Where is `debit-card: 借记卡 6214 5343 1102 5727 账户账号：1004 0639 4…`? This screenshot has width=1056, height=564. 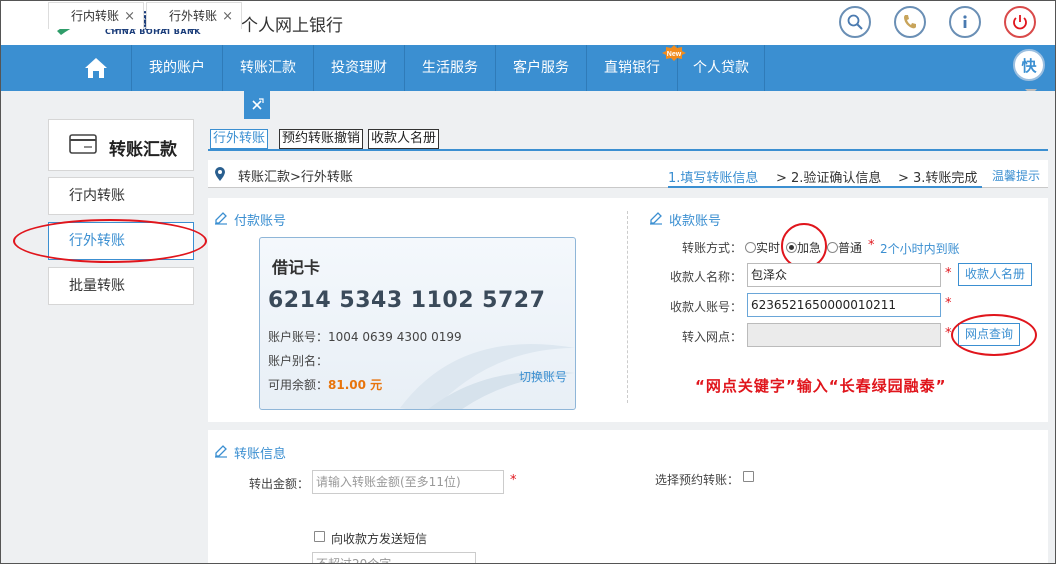
debit-card: 借记卡 6214 5343 1102 5727 账户账号：1004 0639 4… is located at coordinates (417, 323).